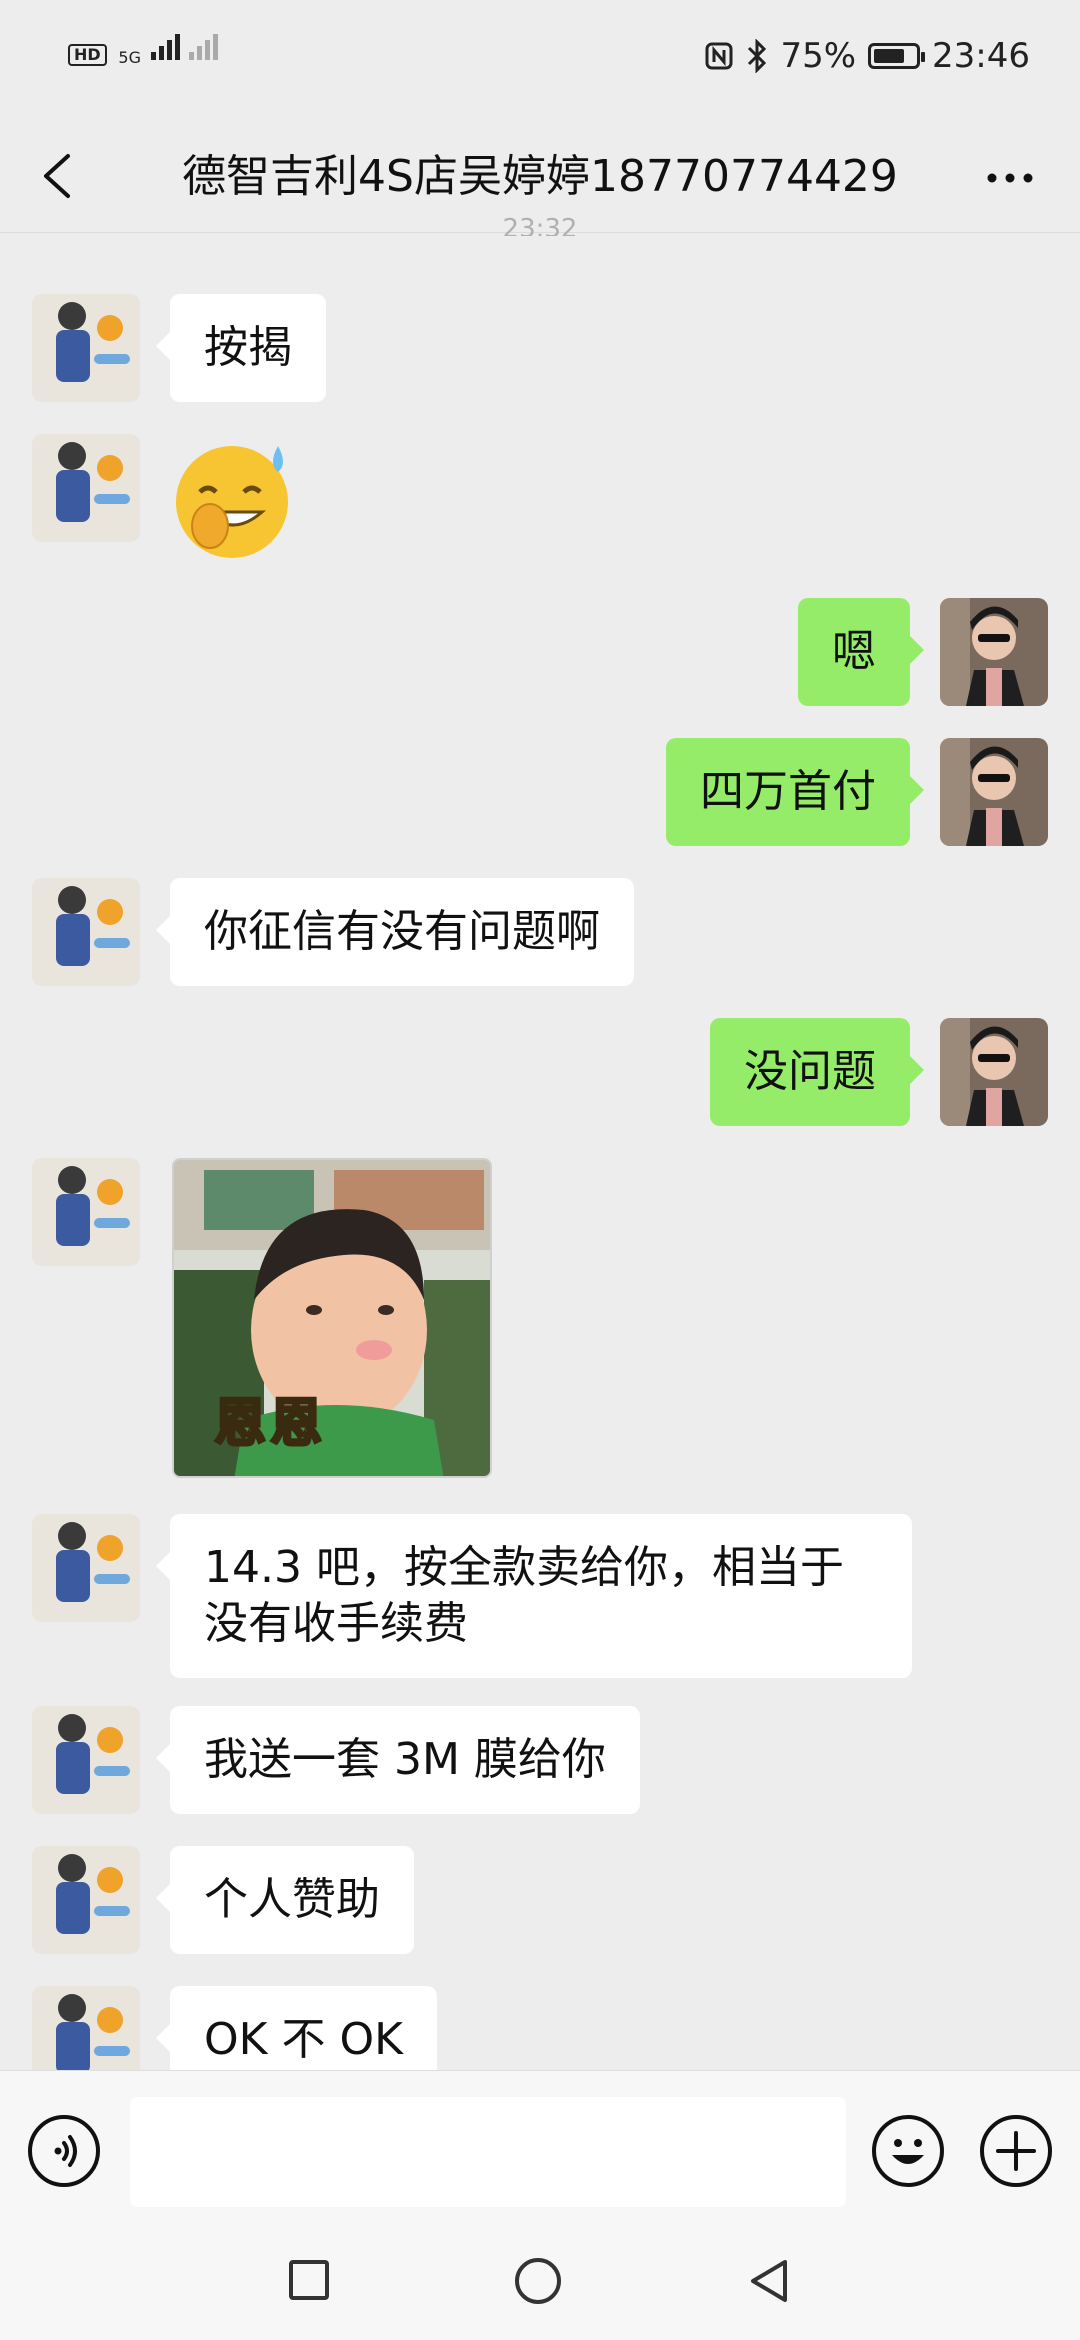 The image size is (1080, 2340). Describe the element at coordinates (395, 932) in the screenshot. I see `incoming-message: 你征信有没有问题啊` at that location.